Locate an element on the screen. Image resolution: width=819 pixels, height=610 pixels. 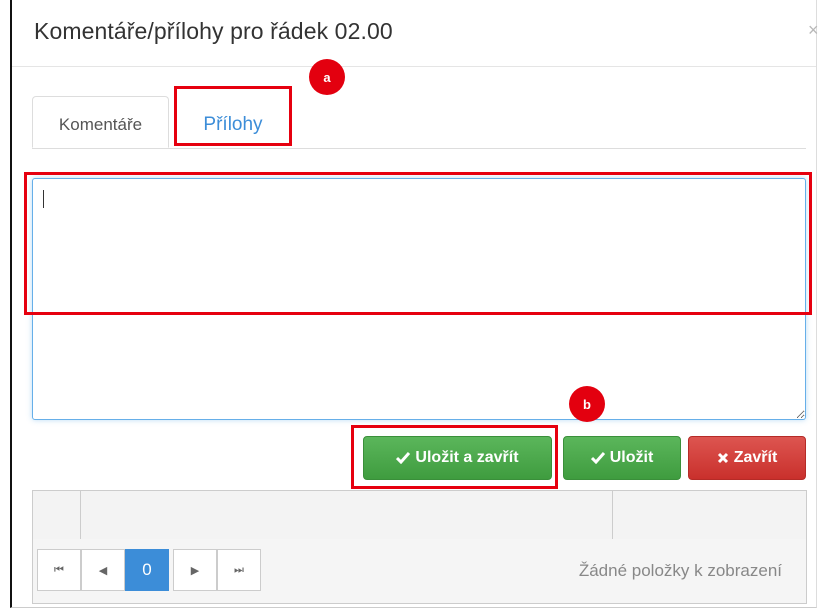
last-page-icon: ⏭ is located at coordinates (239, 569).